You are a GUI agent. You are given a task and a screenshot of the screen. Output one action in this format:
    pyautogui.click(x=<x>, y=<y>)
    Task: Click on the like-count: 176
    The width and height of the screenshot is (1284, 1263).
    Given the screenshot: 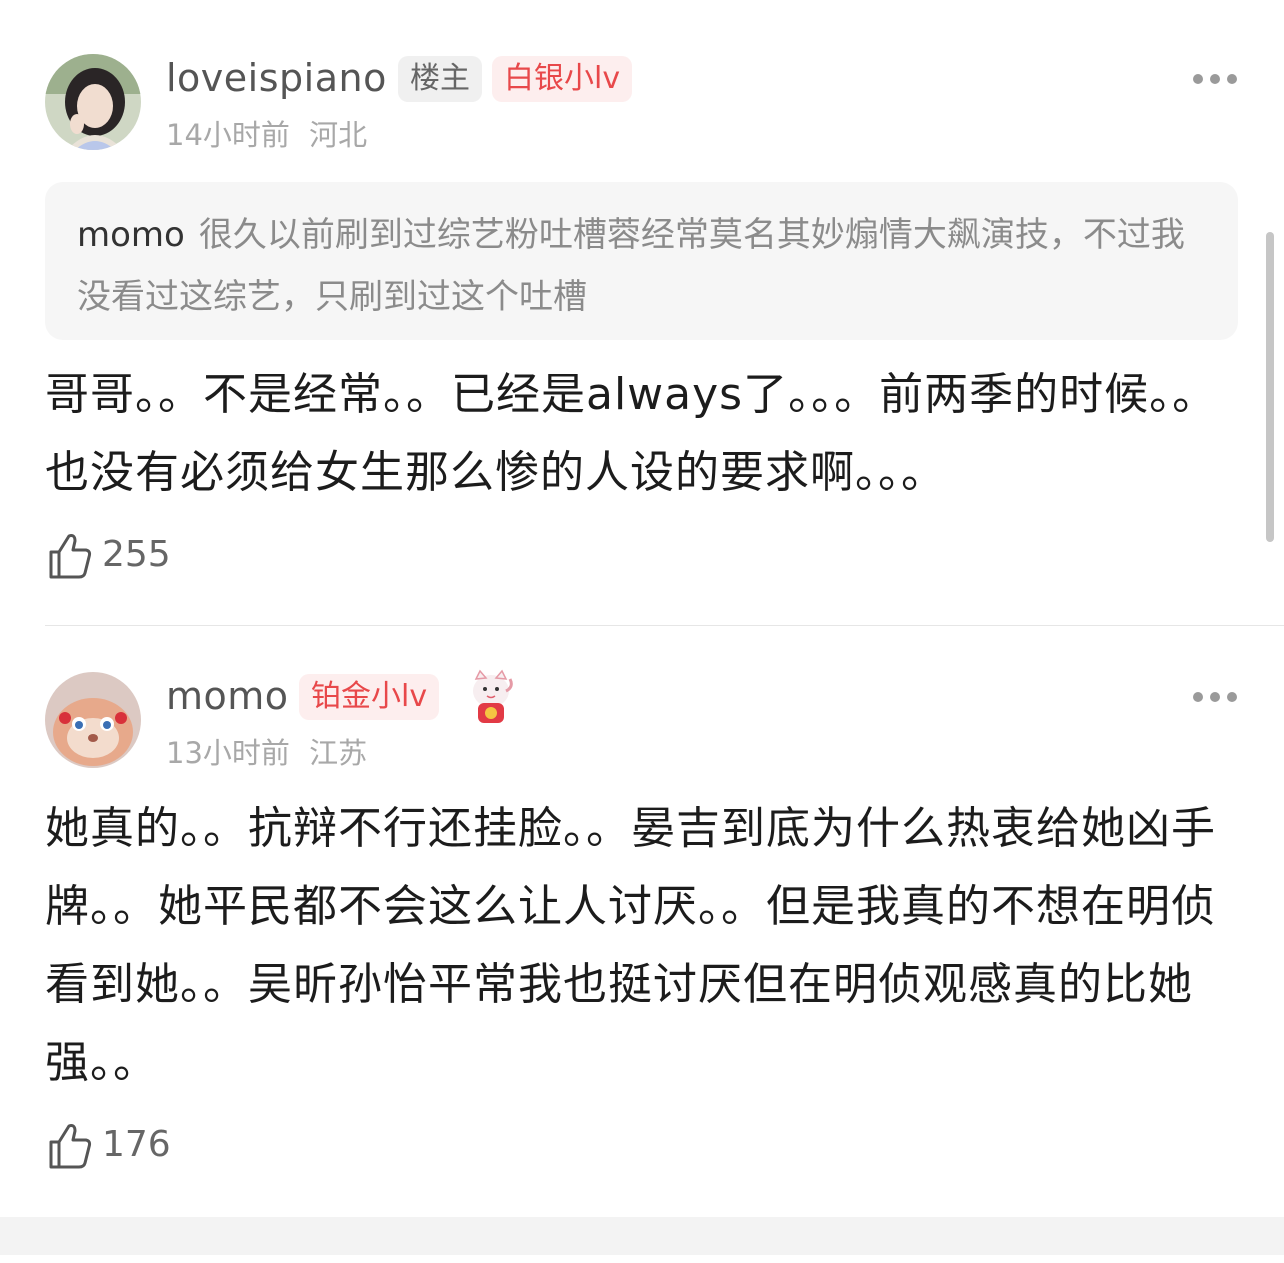 What is the action you would take?
    pyautogui.click(x=136, y=1144)
    